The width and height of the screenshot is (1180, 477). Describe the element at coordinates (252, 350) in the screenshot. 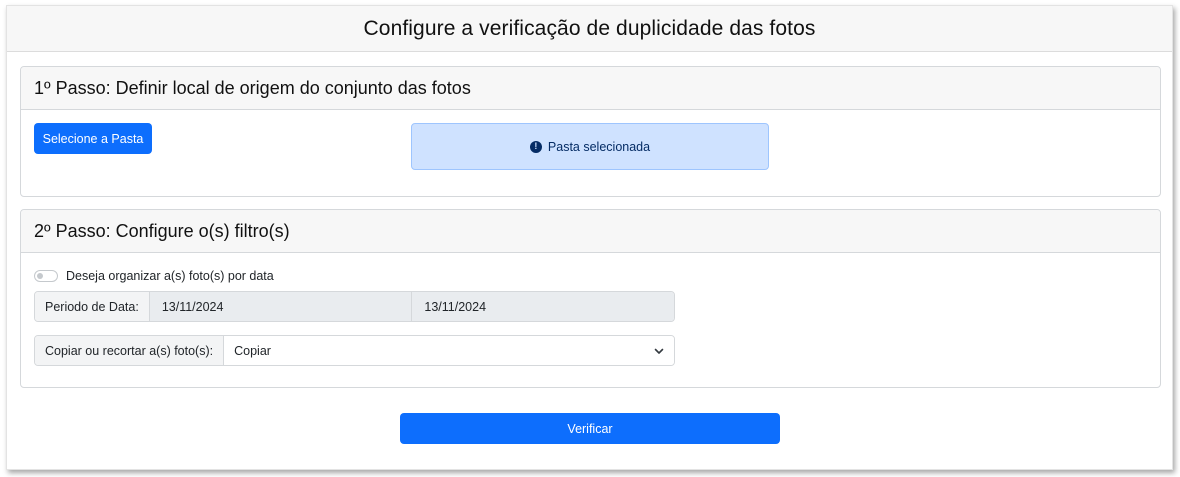

I see `copy-cut-selected-value: Copiar` at that location.